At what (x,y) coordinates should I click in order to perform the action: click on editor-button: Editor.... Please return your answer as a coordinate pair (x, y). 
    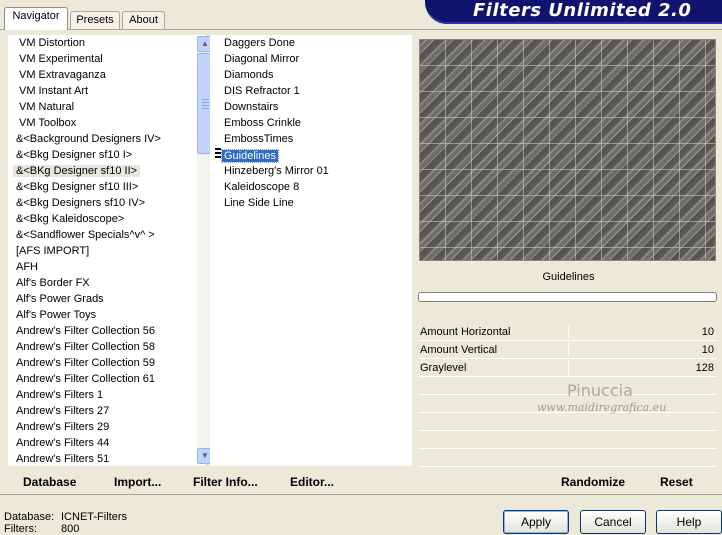
    Looking at the image, I should click on (312, 482).